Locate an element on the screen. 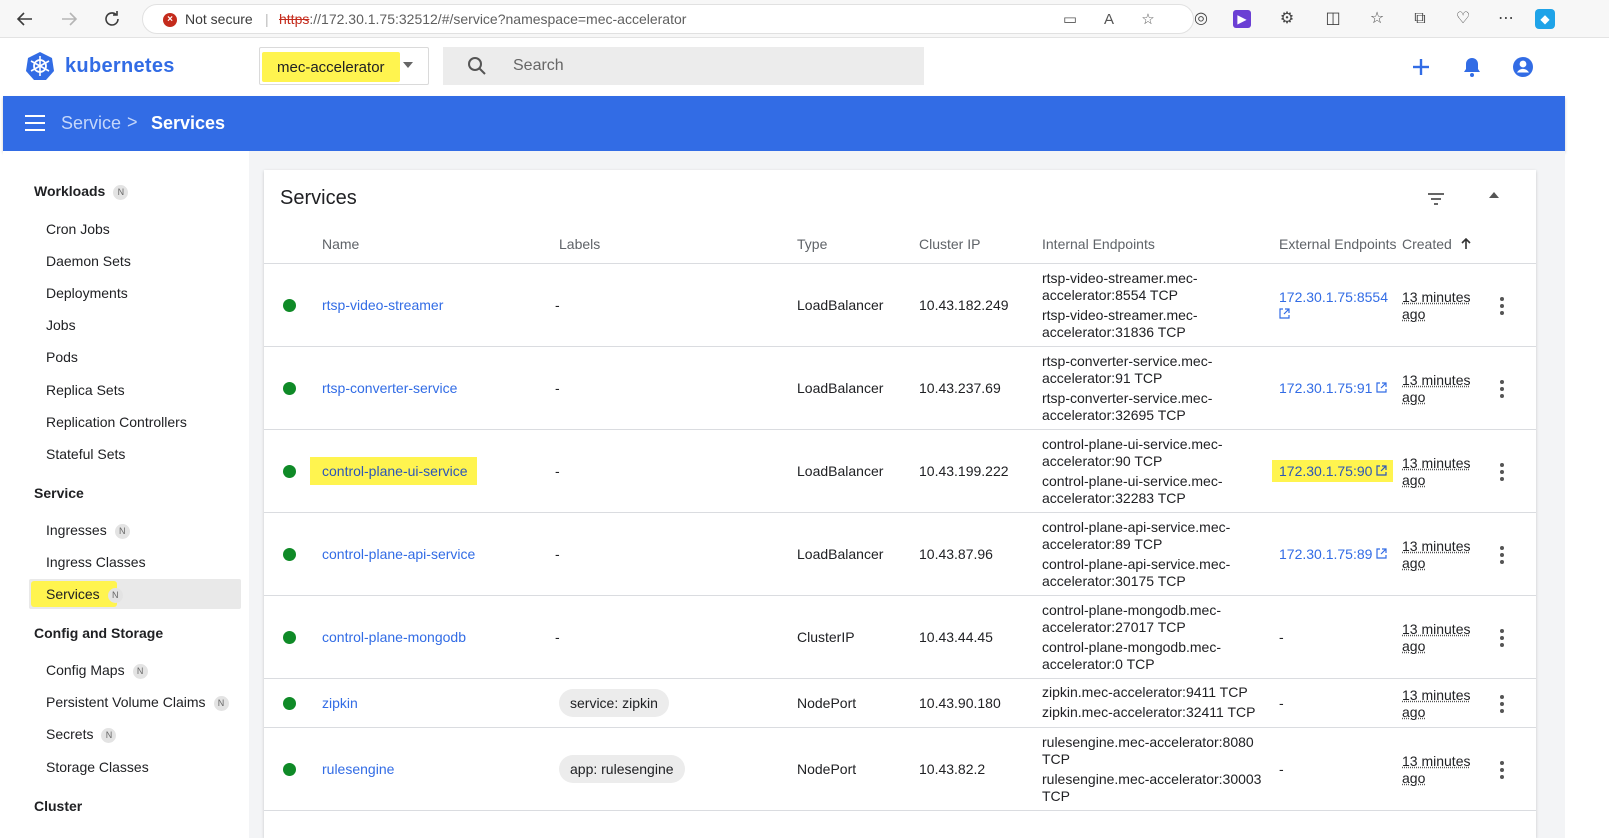 This screenshot has width=1609, height=838. service-cluster-ip: 10.43.82.2 is located at coordinates (952, 769).